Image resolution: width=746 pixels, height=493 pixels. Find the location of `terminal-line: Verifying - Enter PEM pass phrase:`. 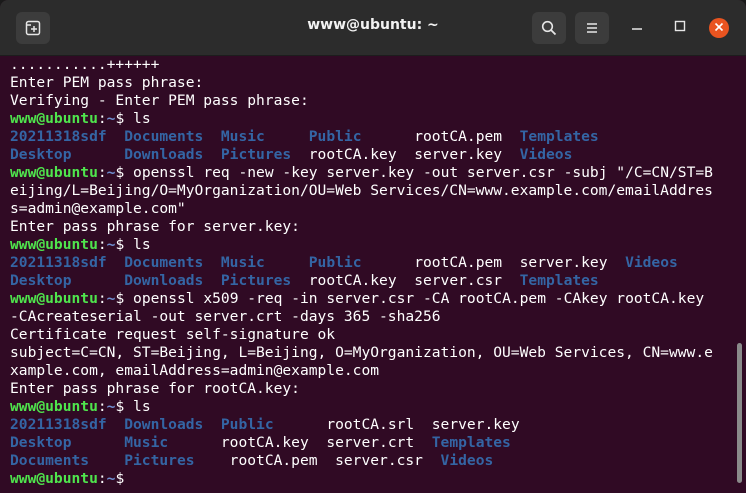

terminal-line: Verifying - Enter PEM pass phrase: is located at coordinates (372, 101).